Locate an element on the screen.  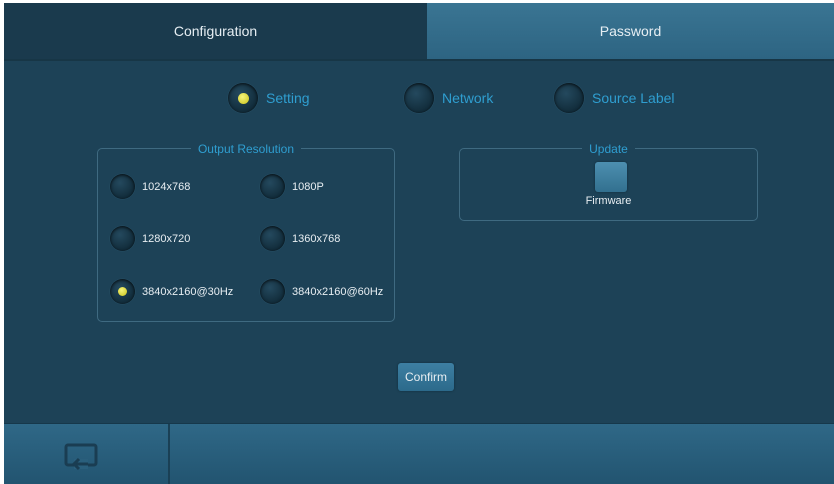
option-source-label: Source Label is located at coordinates (614, 98).